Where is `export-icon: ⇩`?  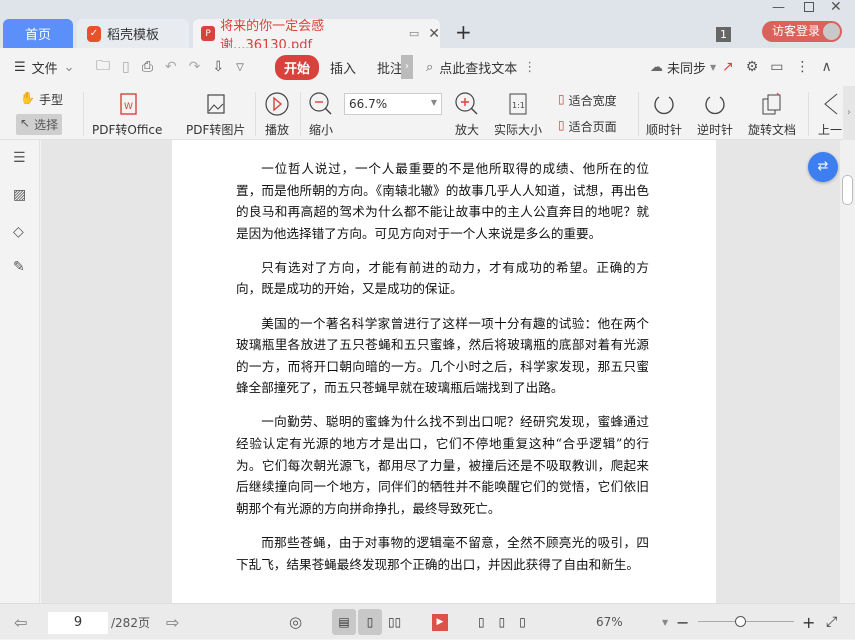 export-icon: ⇩ is located at coordinates (218, 67).